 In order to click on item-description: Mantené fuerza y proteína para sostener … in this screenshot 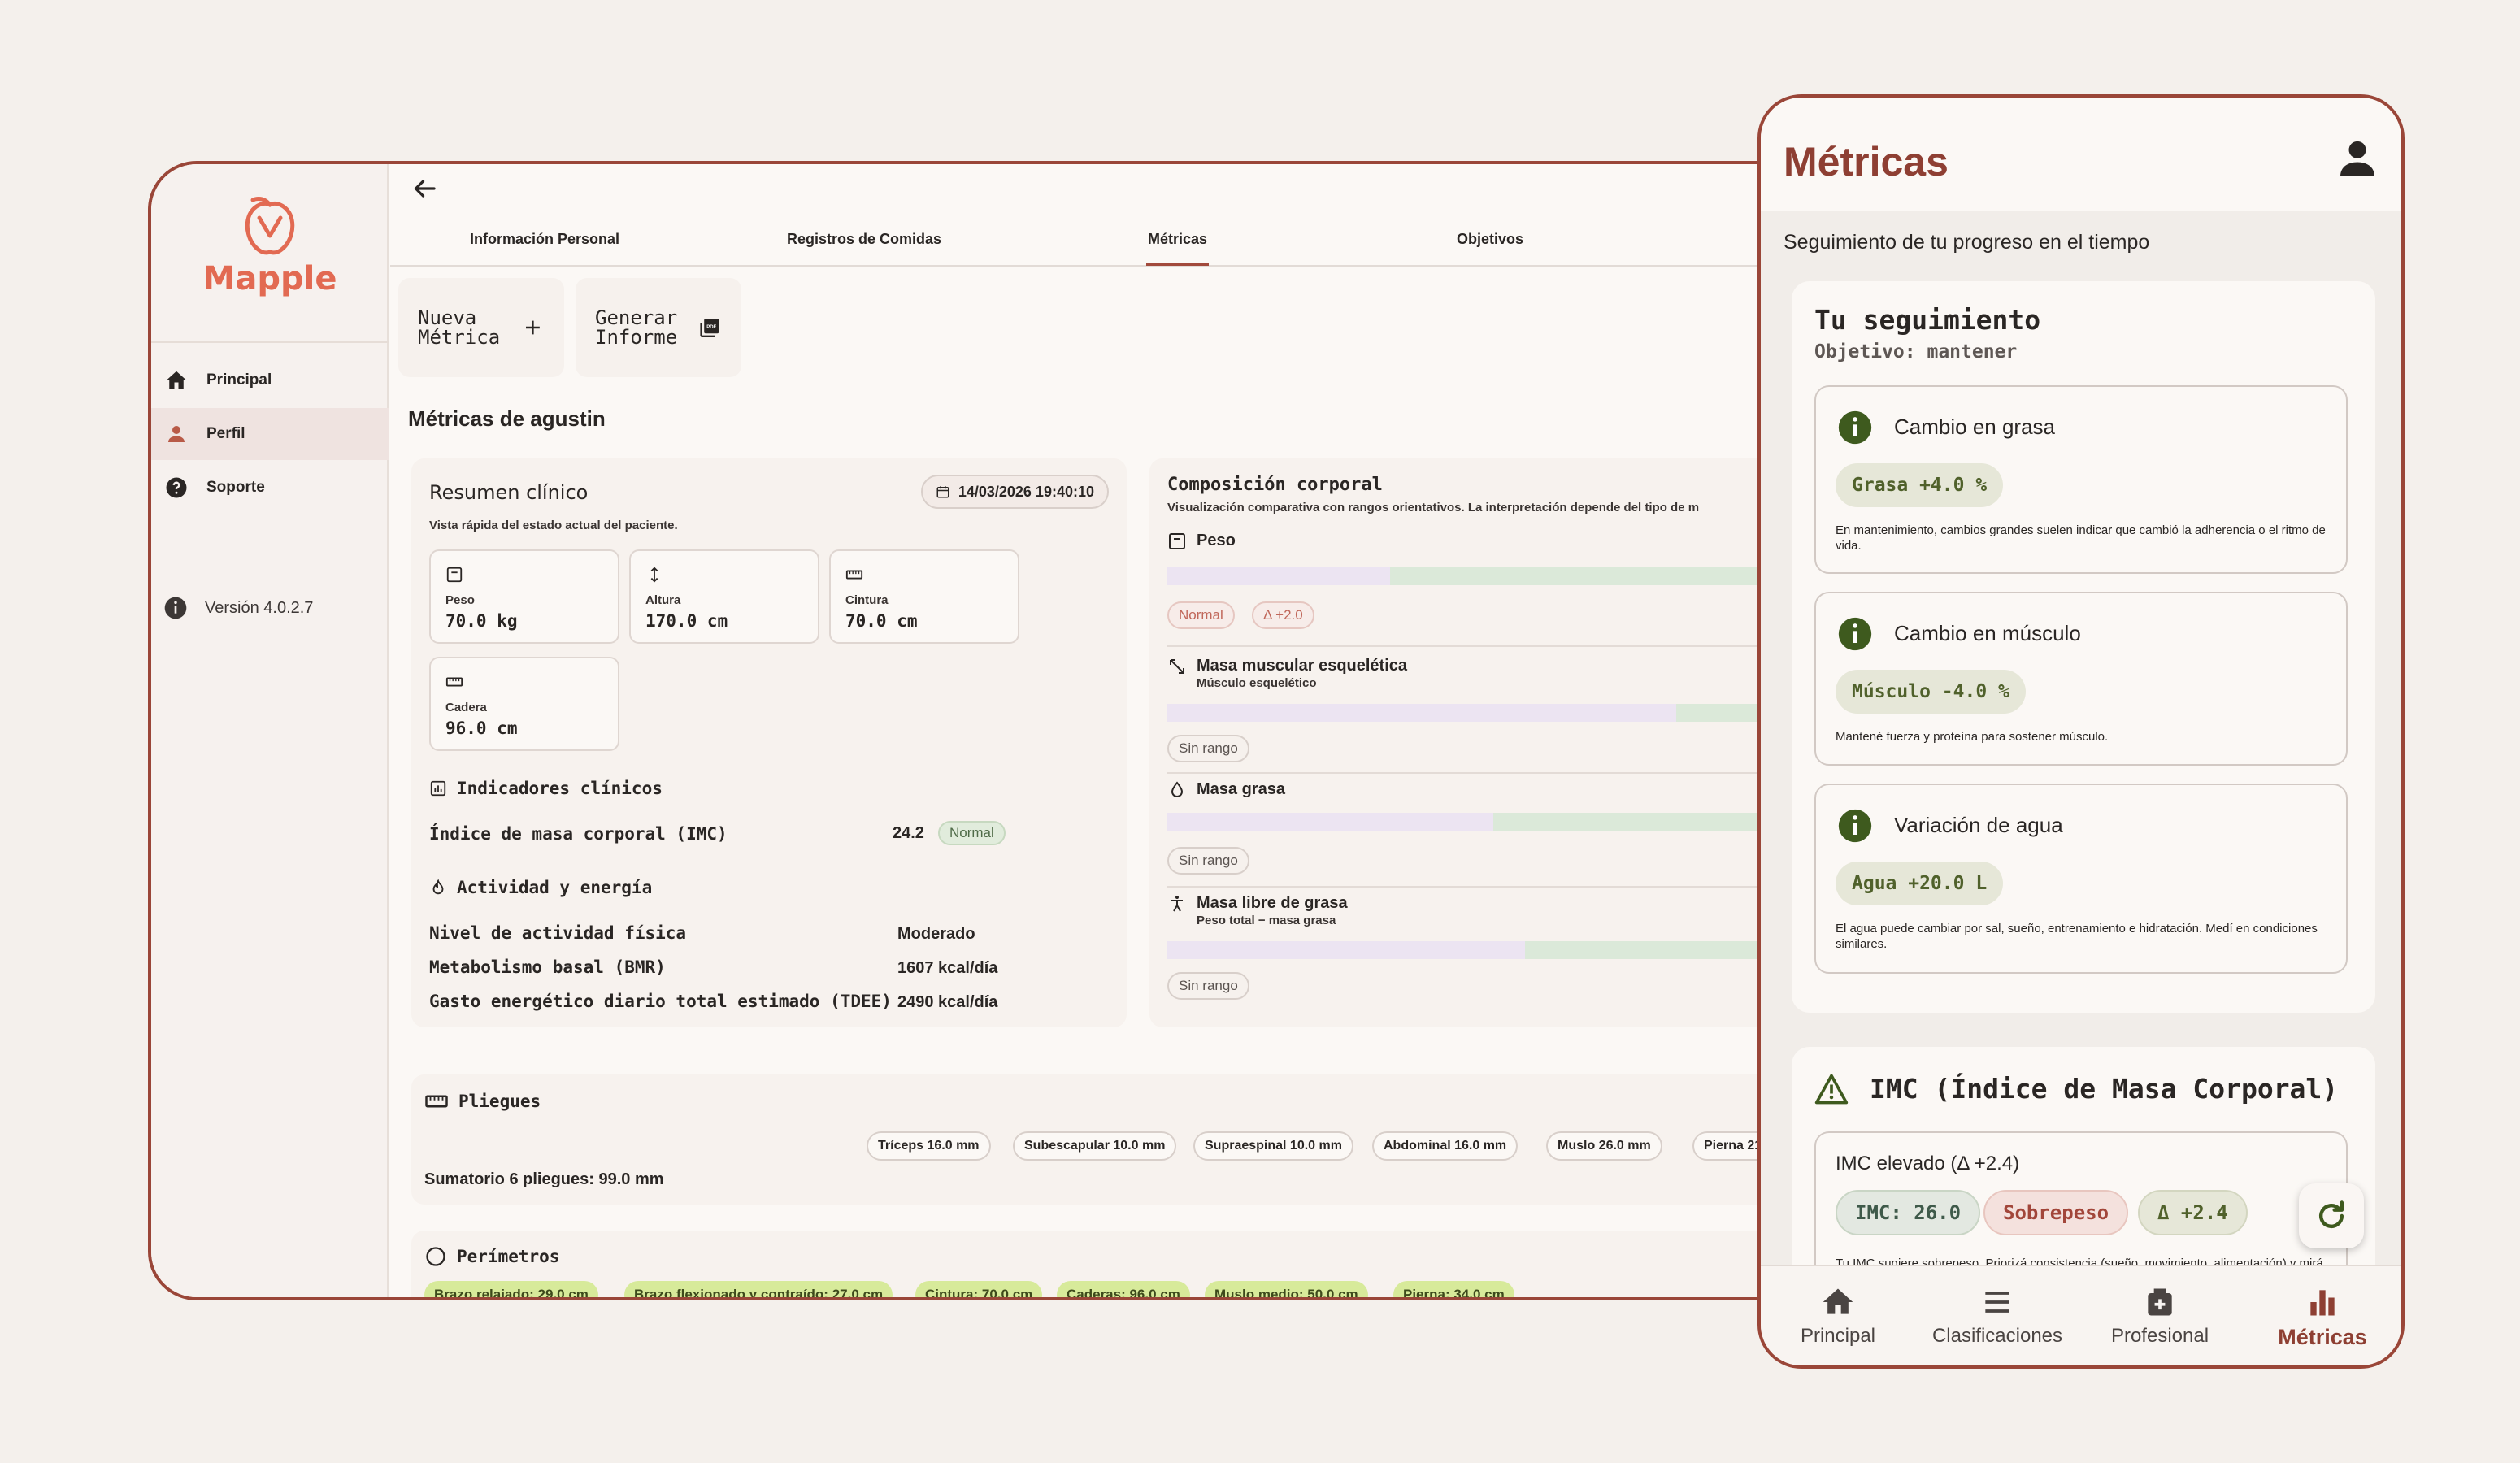, I will do `click(1972, 737)`.